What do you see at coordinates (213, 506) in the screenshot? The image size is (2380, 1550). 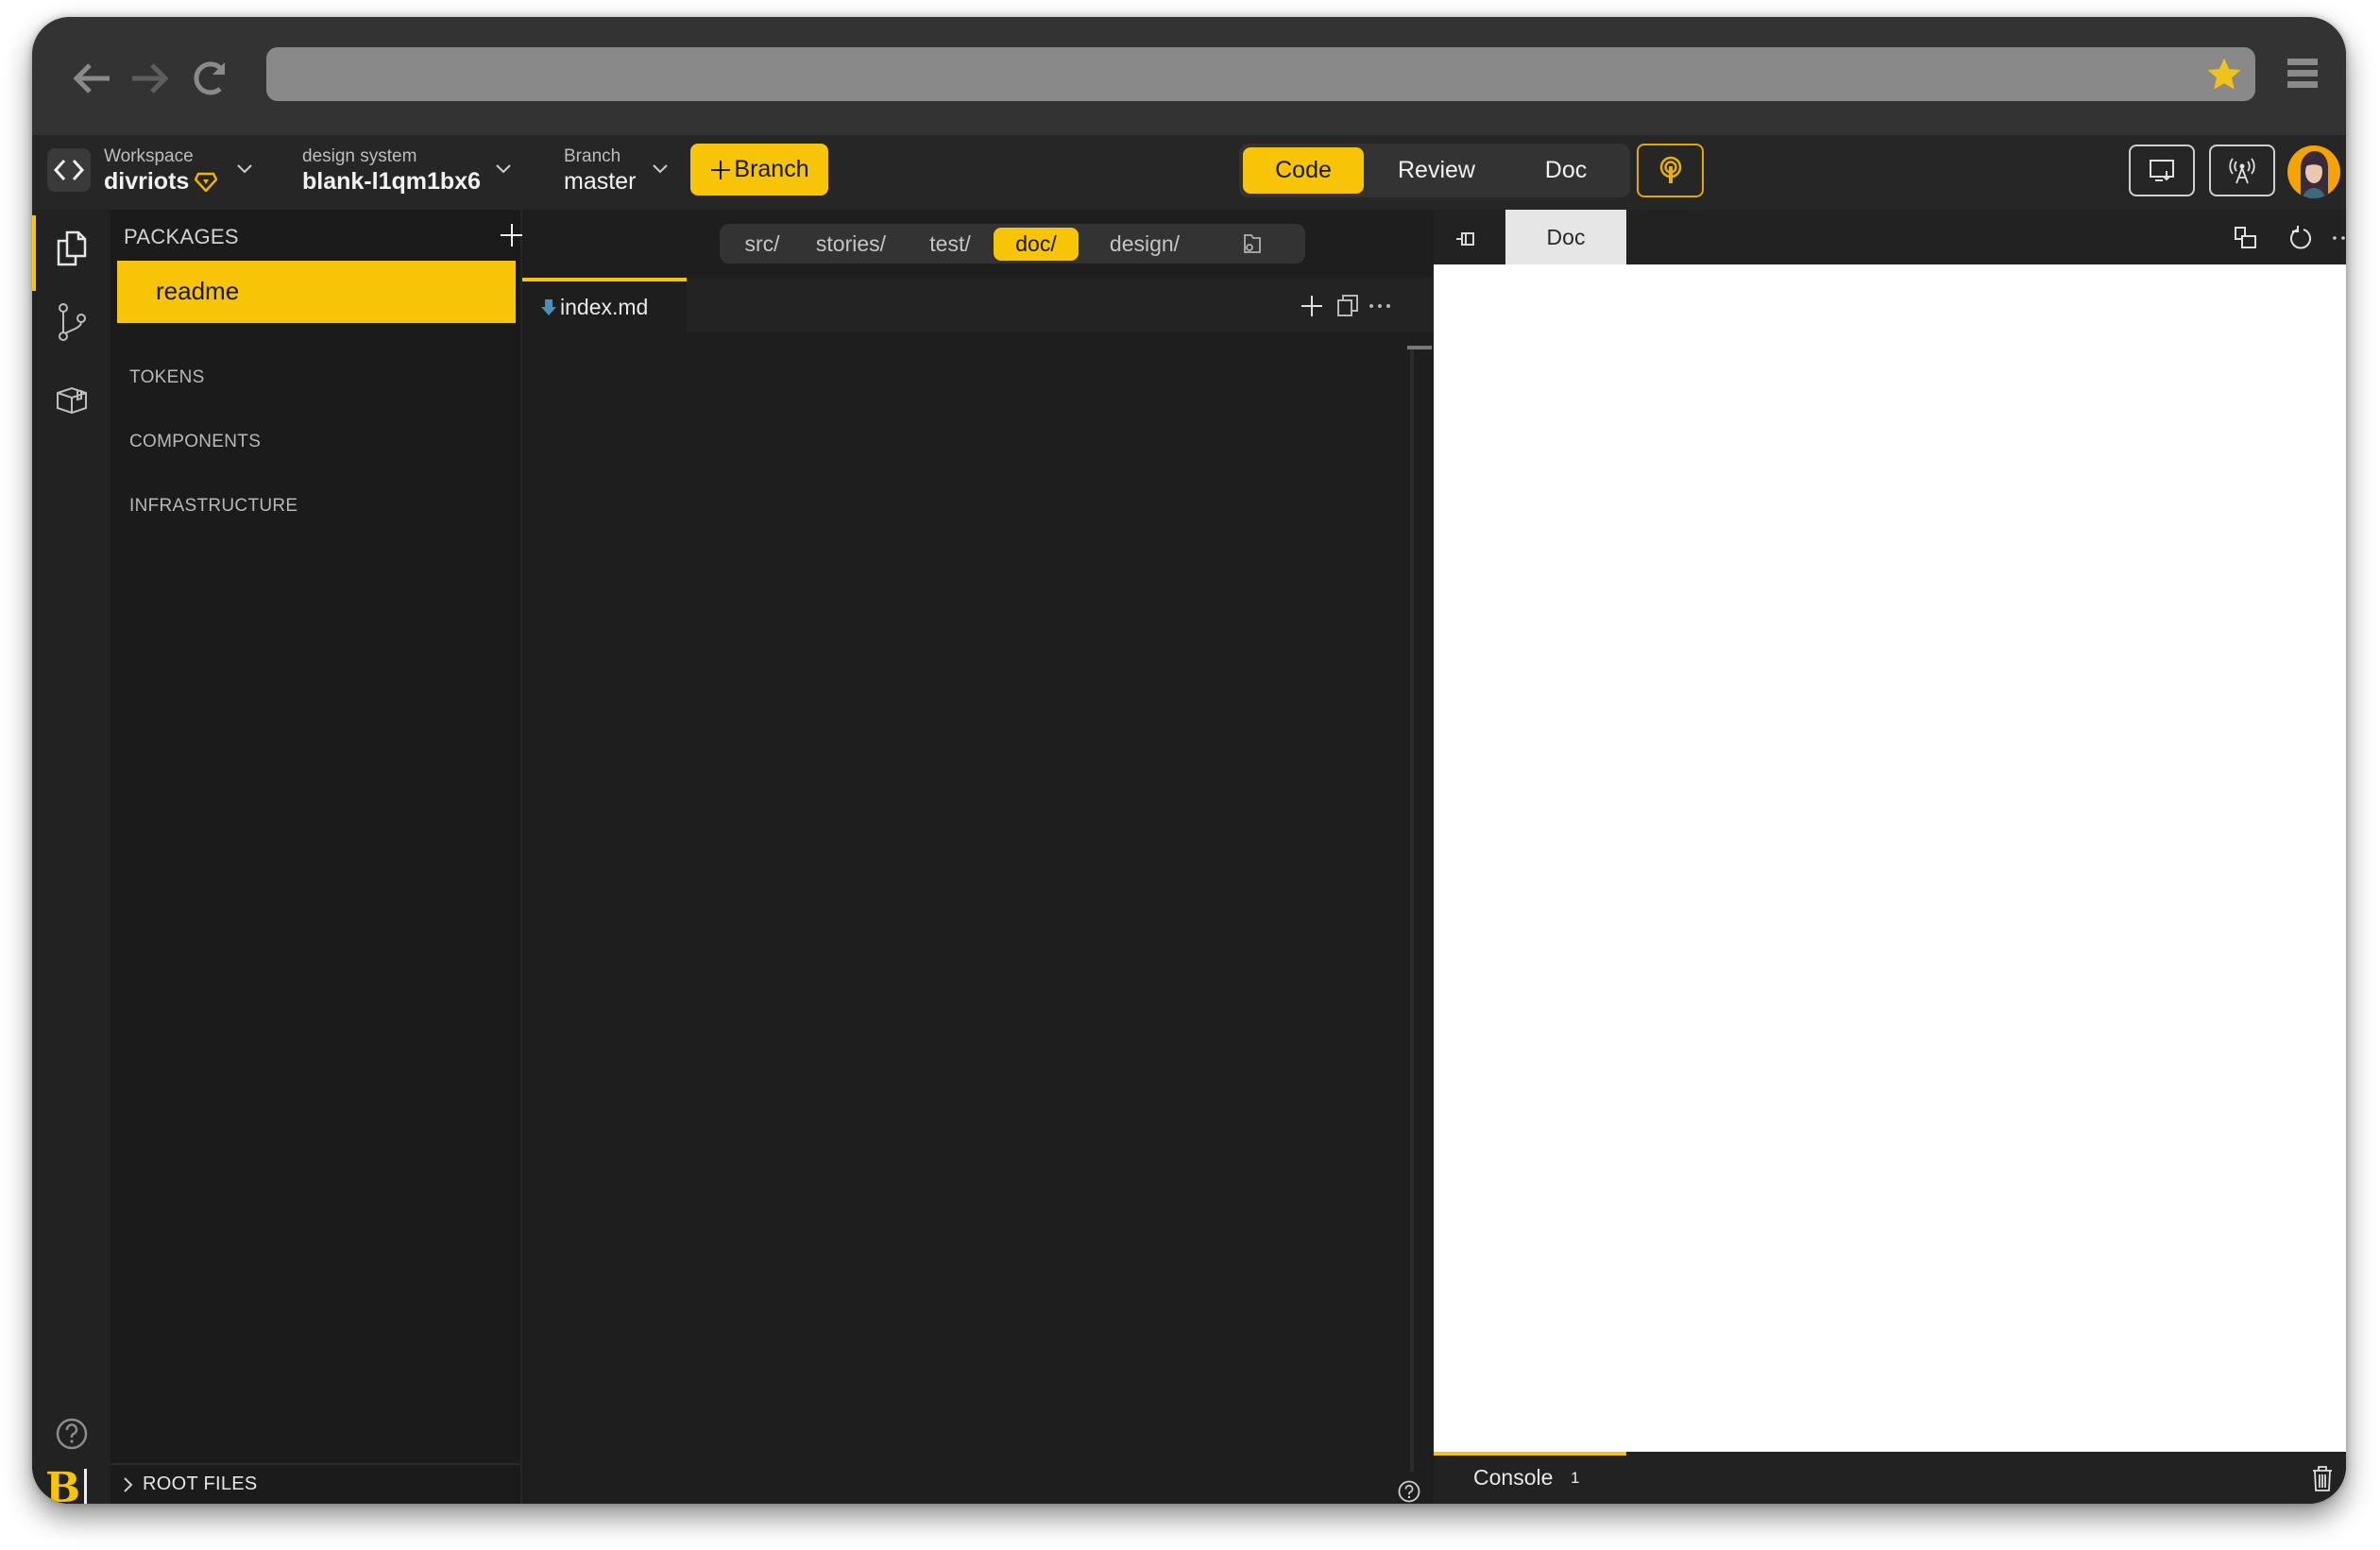 I see `sidebar-section-infrastructure: INFRASTRUCTURE` at bounding box center [213, 506].